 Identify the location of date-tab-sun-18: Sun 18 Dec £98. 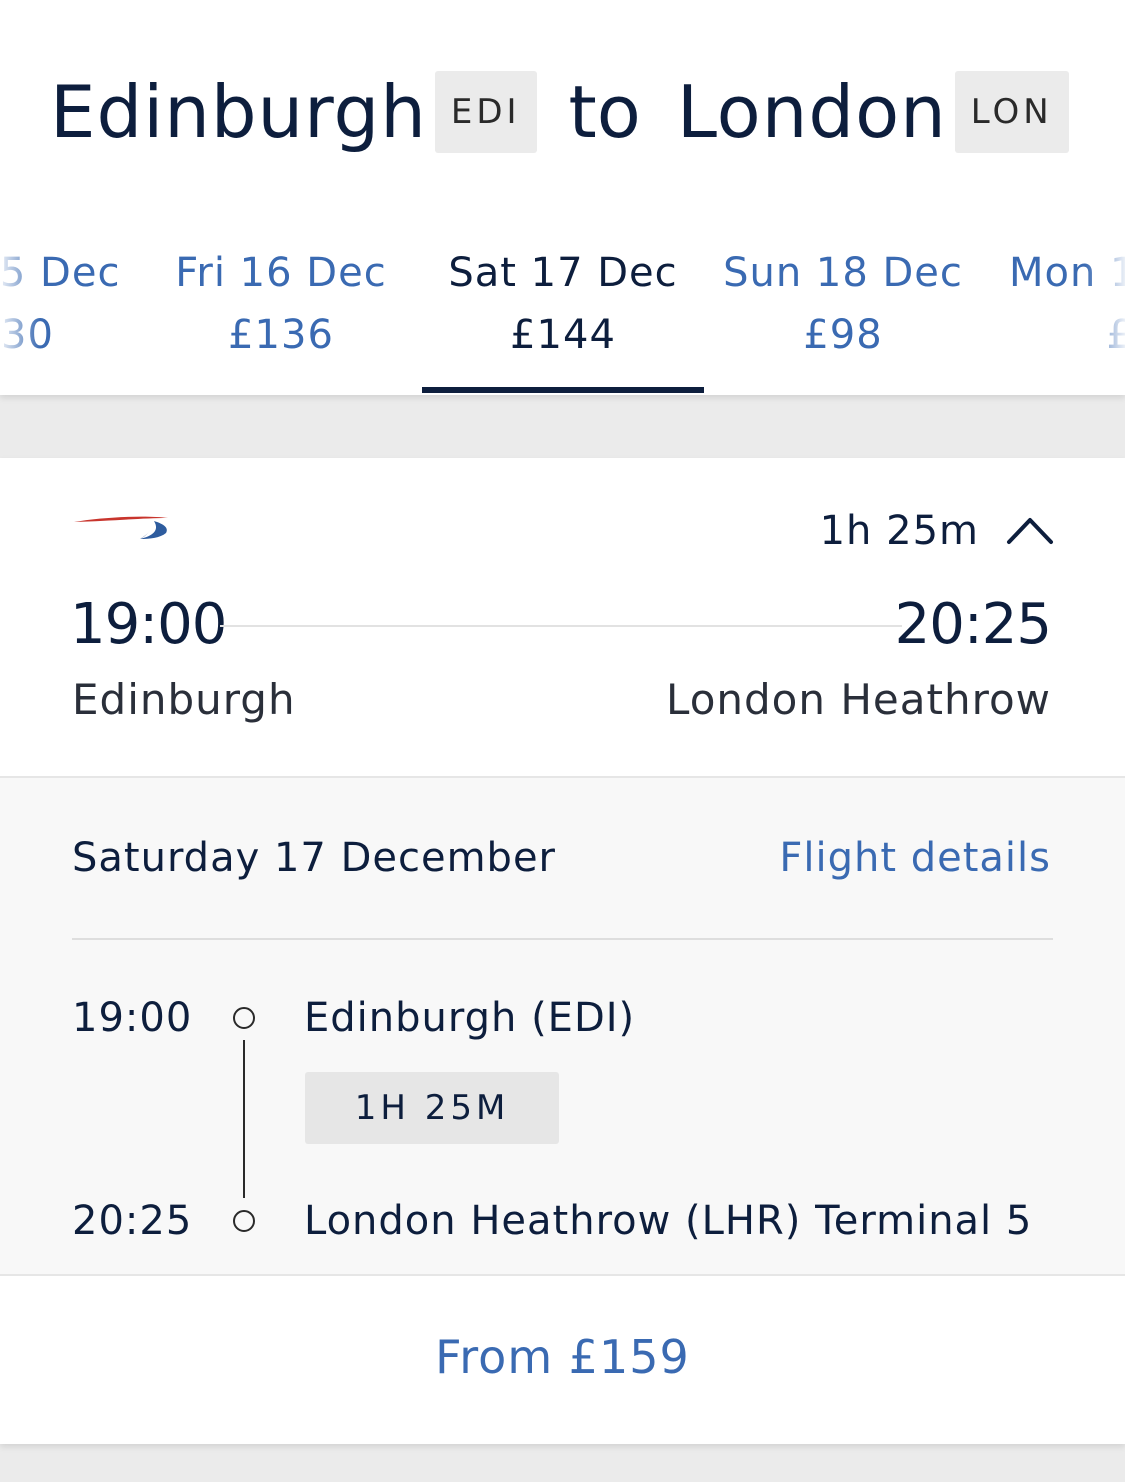
(843, 317).